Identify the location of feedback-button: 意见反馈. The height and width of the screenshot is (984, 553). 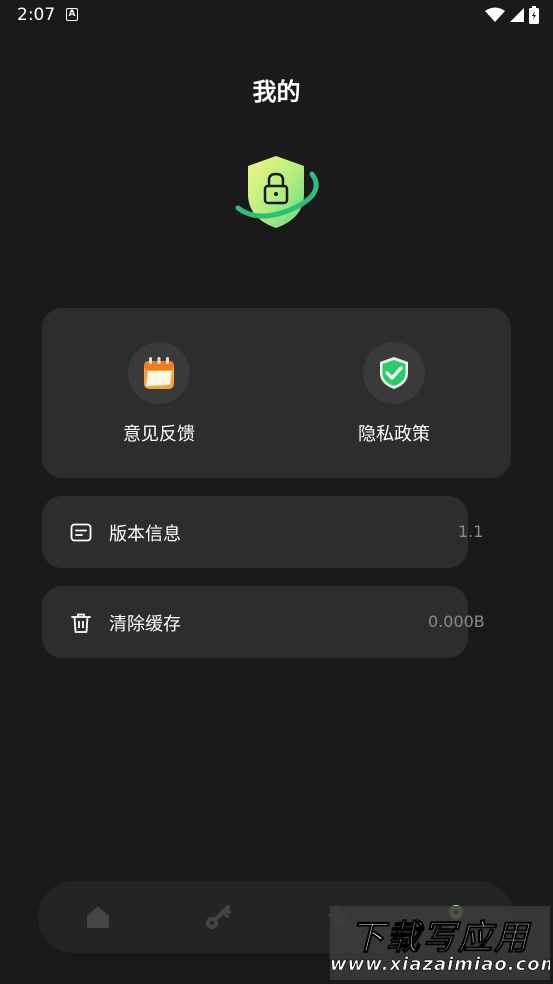
(159, 394).